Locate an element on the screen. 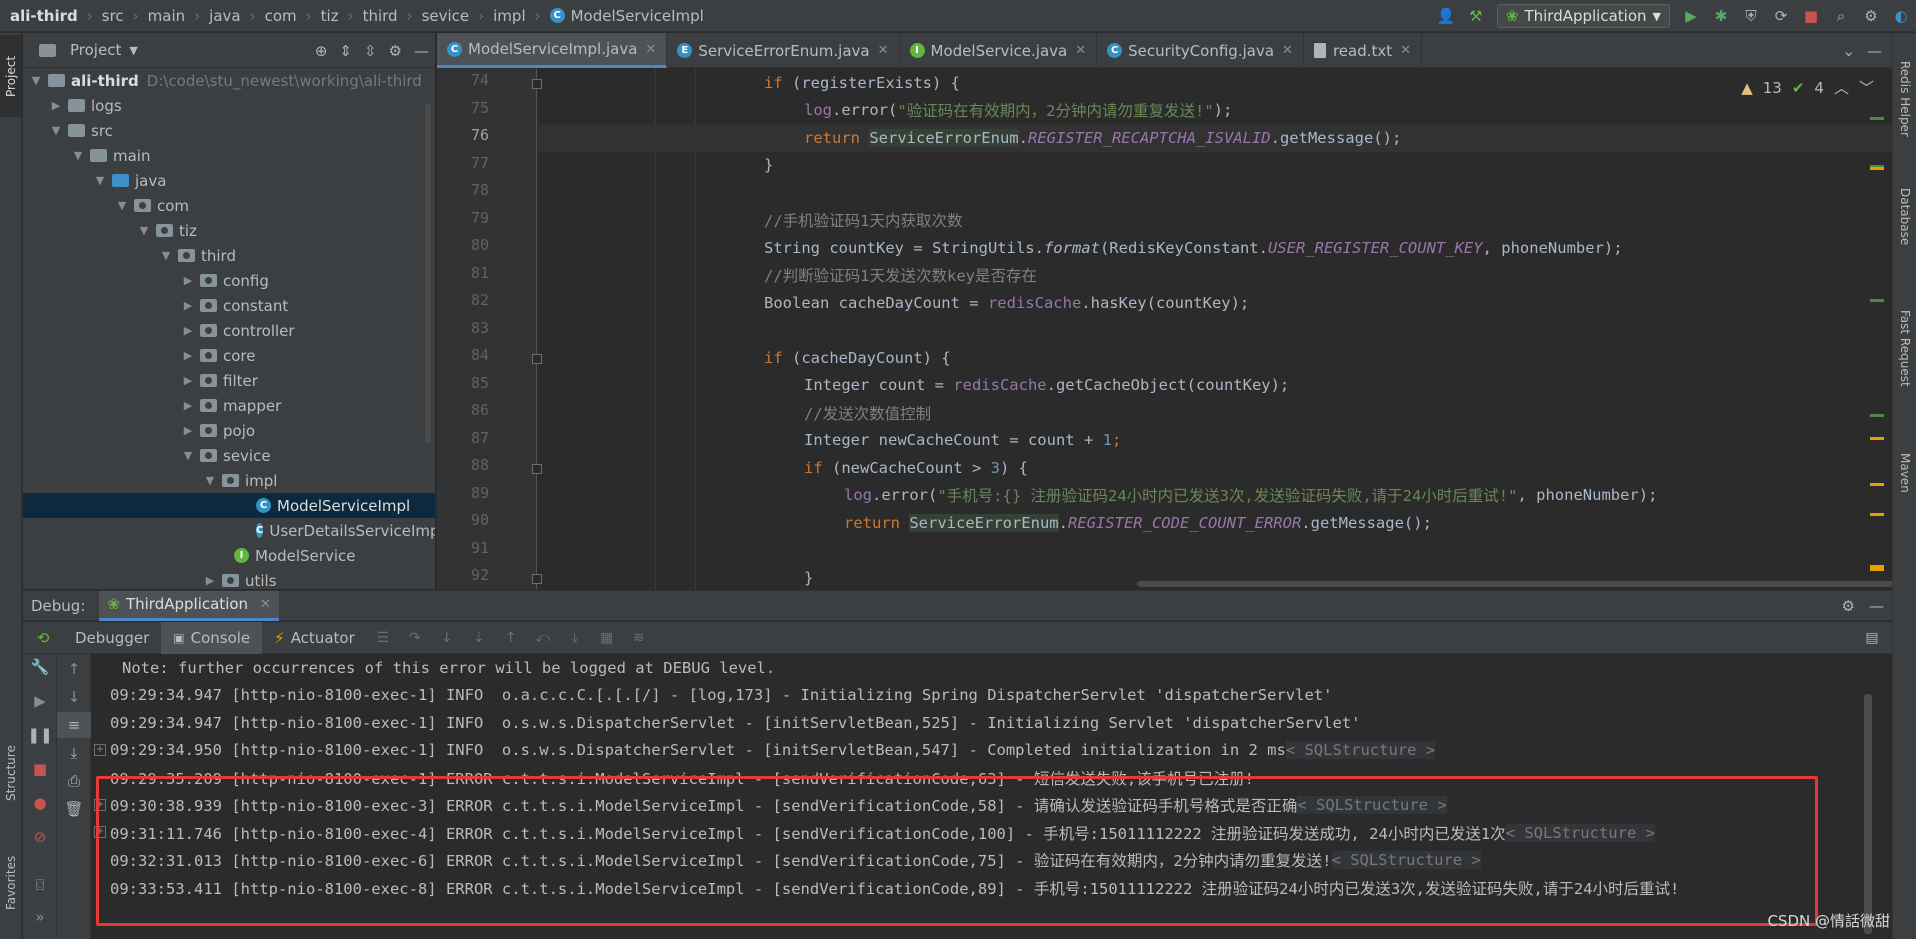 Image resolution: width=1916 pixels, height=939 pixels. more-icon: » is located at coordinates (40, 917).